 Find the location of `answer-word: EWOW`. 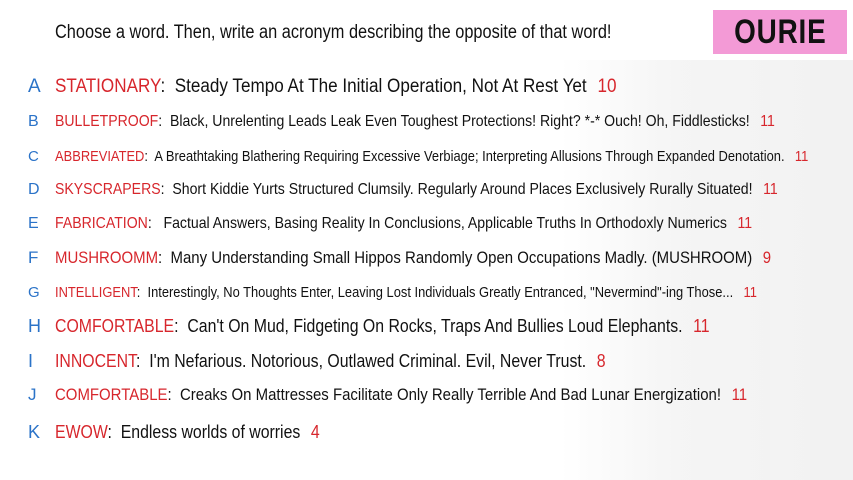

answer-word: EWOW is located at coordinates (81, 432).